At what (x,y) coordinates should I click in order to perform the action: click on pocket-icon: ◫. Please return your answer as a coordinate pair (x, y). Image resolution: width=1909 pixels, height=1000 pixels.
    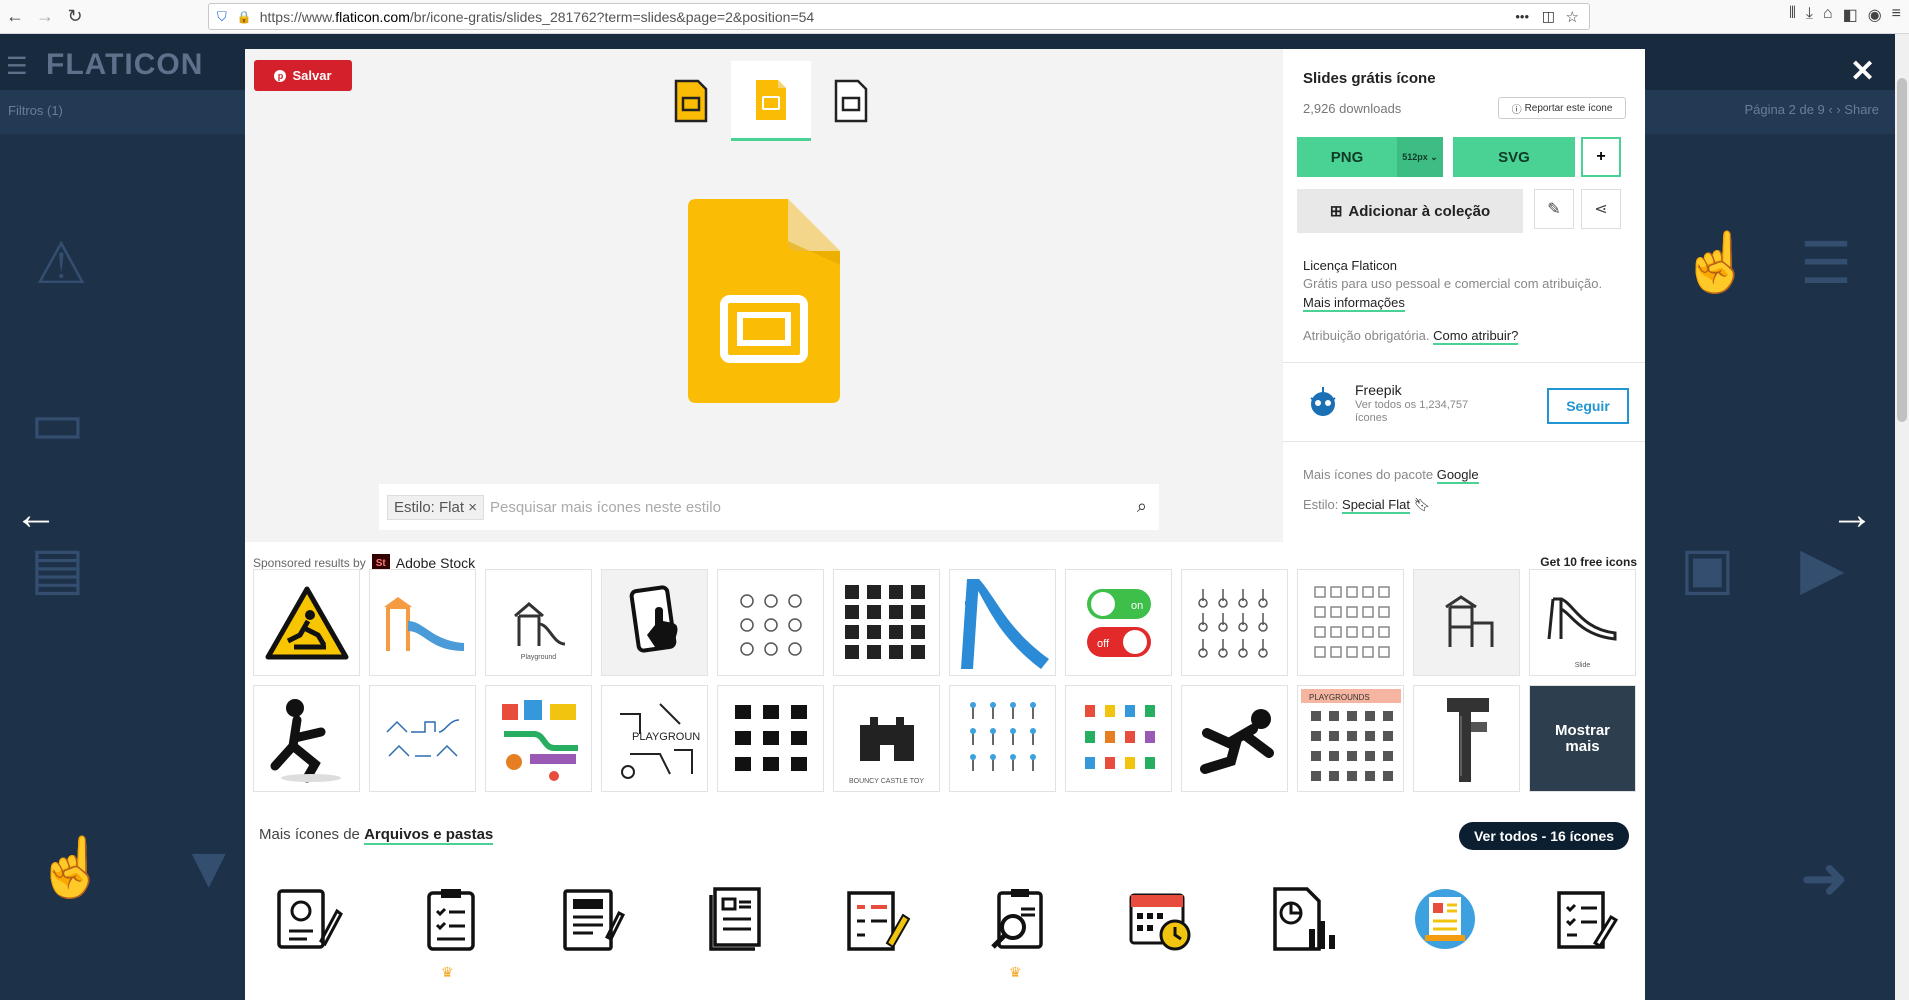
    Looking at the image, I should click on (1548, 16).